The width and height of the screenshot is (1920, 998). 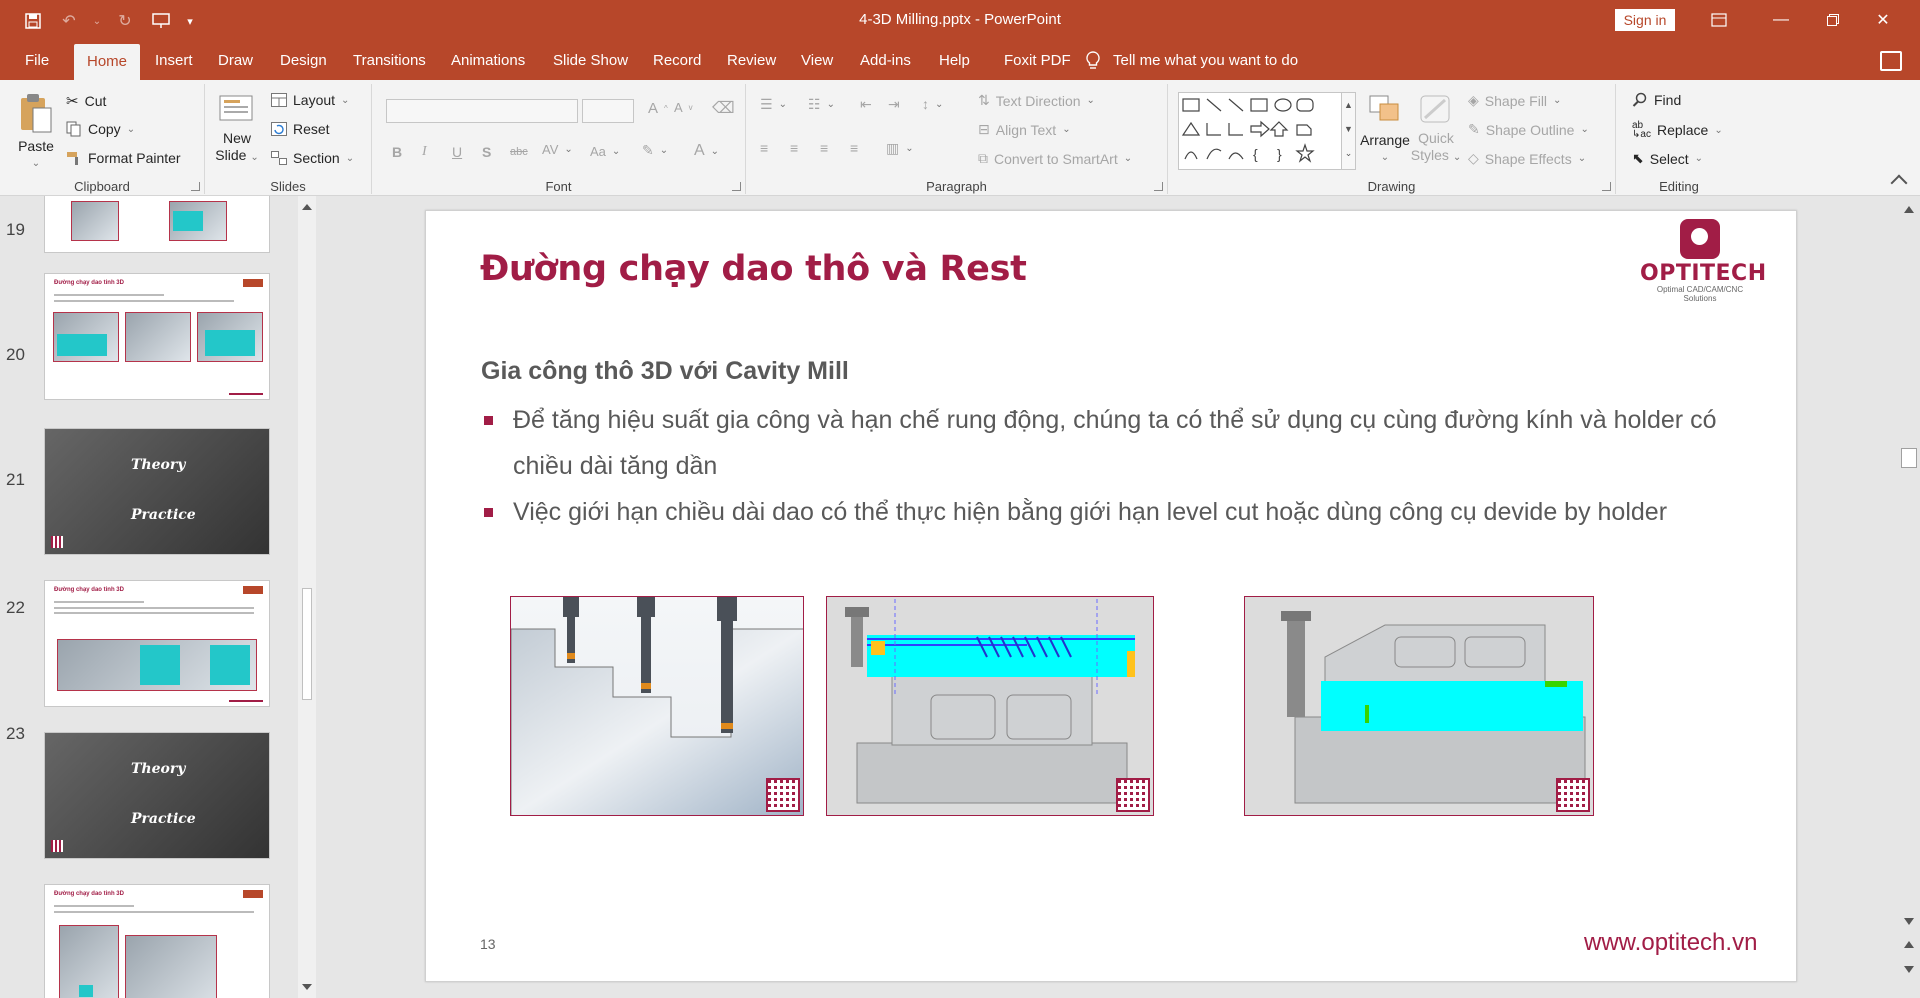 What do you see at coordinates (397, 152) in the screenshot?
I see `bold-icon: B` at bounding box center [397, 152].